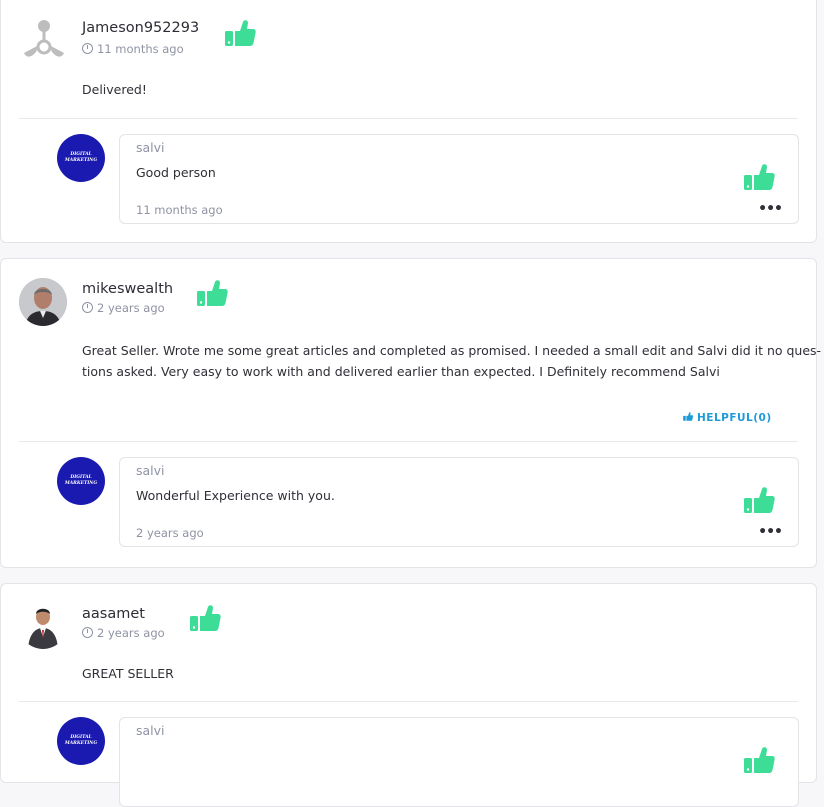 Image resolution: width=824 pixels, height=807 pixels. I want to click on reviewer-name: aasamet, so click(113, 614).